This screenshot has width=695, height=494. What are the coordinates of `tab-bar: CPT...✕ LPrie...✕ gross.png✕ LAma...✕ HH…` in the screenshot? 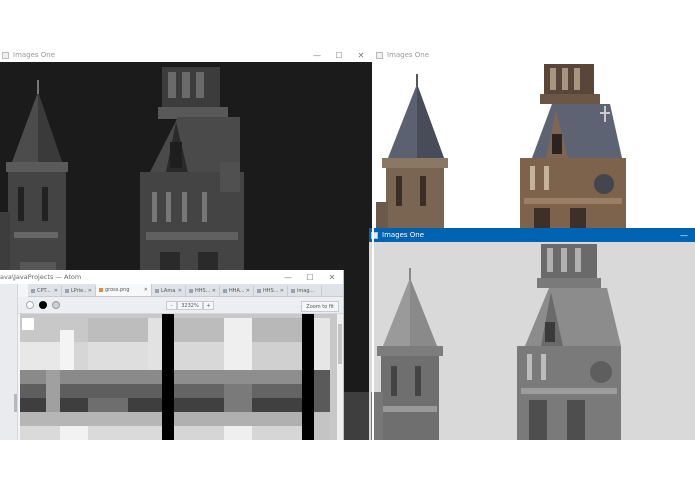 It's located at (185, 290).